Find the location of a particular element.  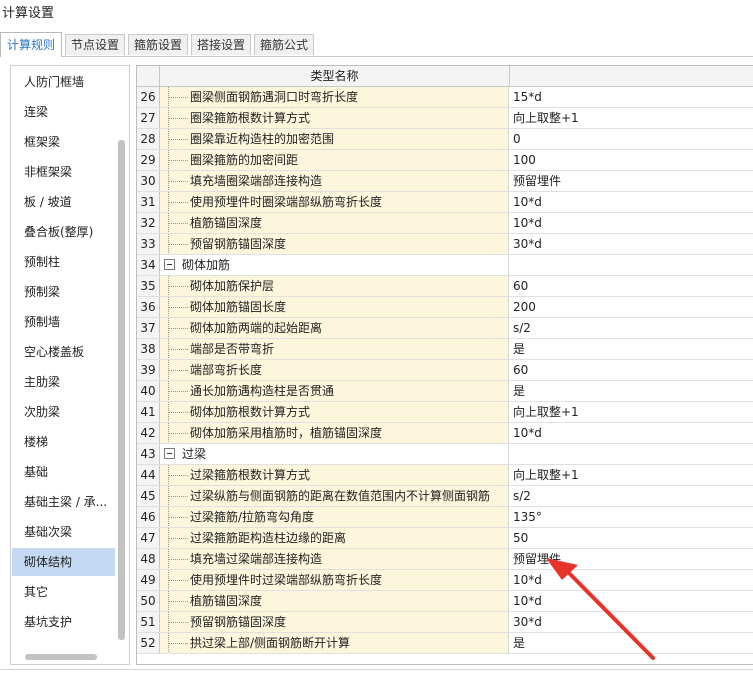

sidebar-item: 次肋梁 is located at coordinates (63, 412).